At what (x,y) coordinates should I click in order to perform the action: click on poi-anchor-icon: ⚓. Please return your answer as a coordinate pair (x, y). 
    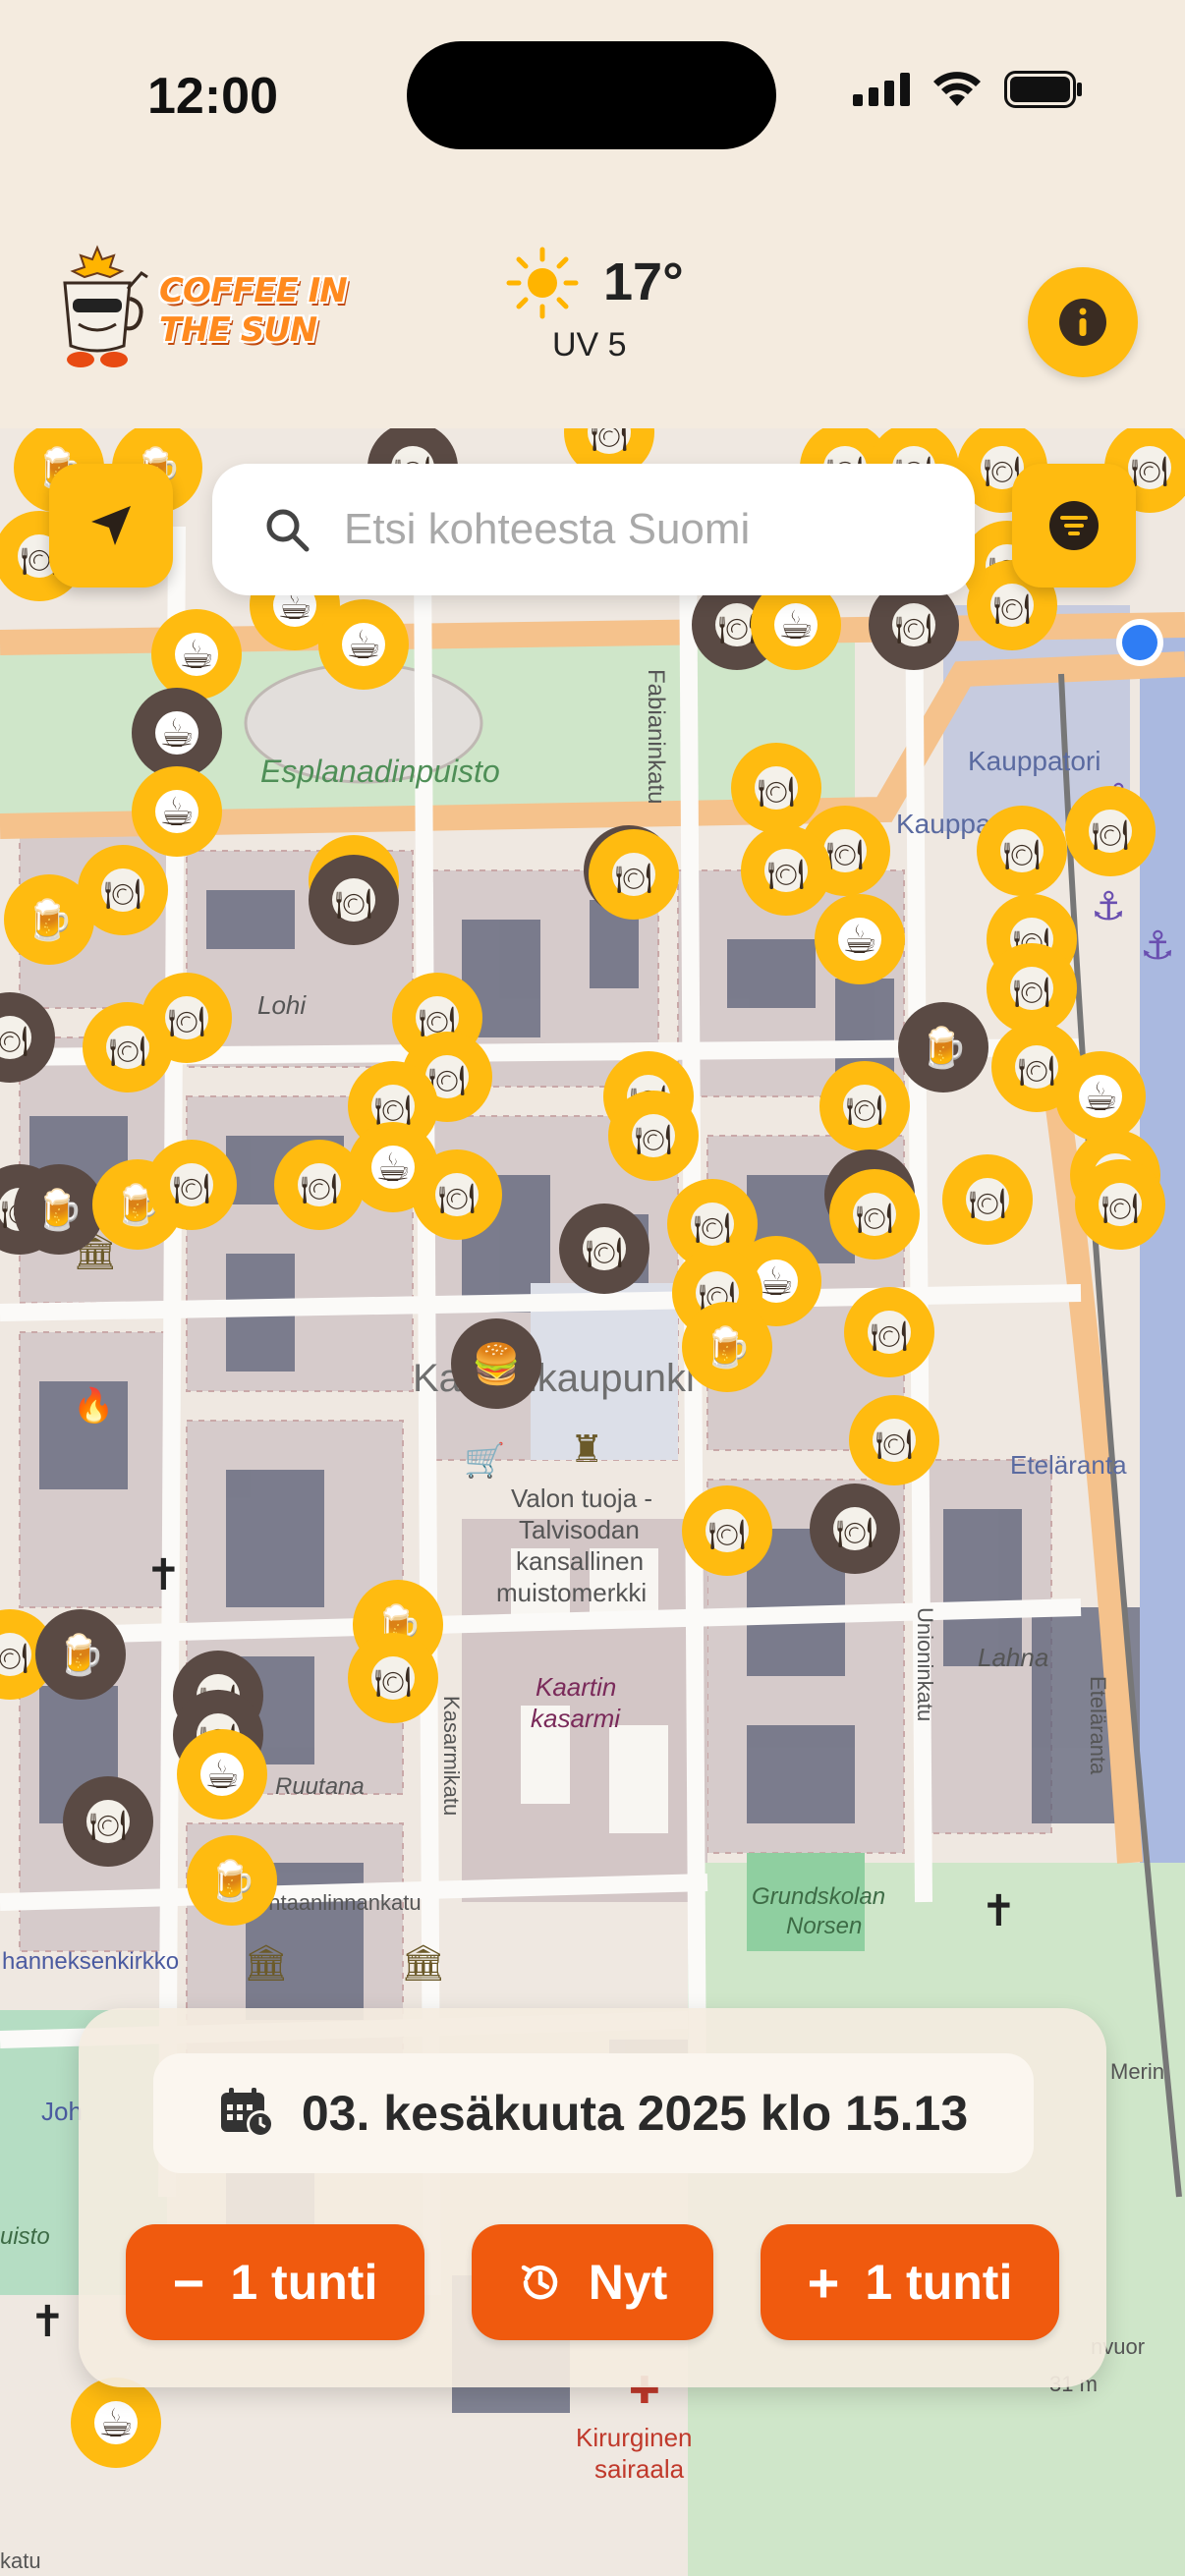
    Looking at the image, I should click on (1108, 906).